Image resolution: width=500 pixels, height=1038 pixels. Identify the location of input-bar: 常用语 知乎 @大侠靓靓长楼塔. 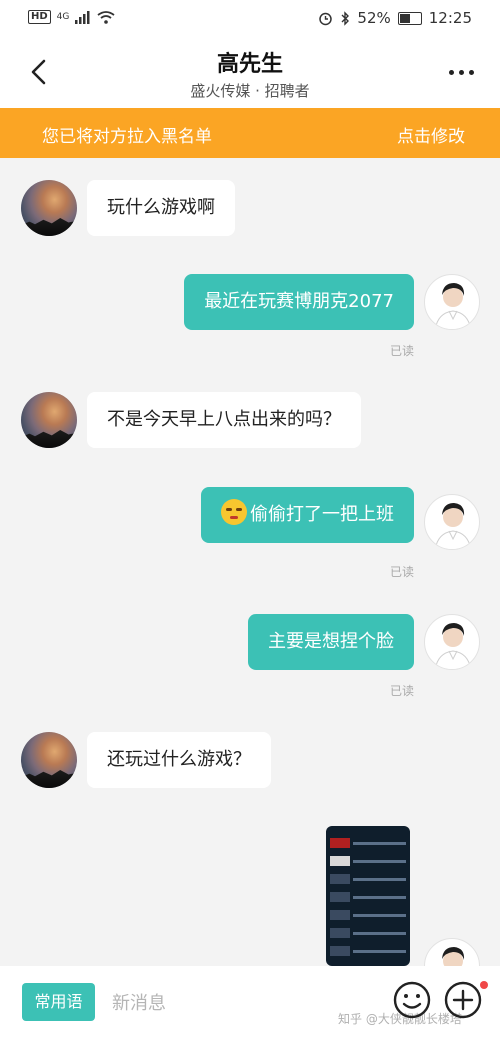
(250, 1002).